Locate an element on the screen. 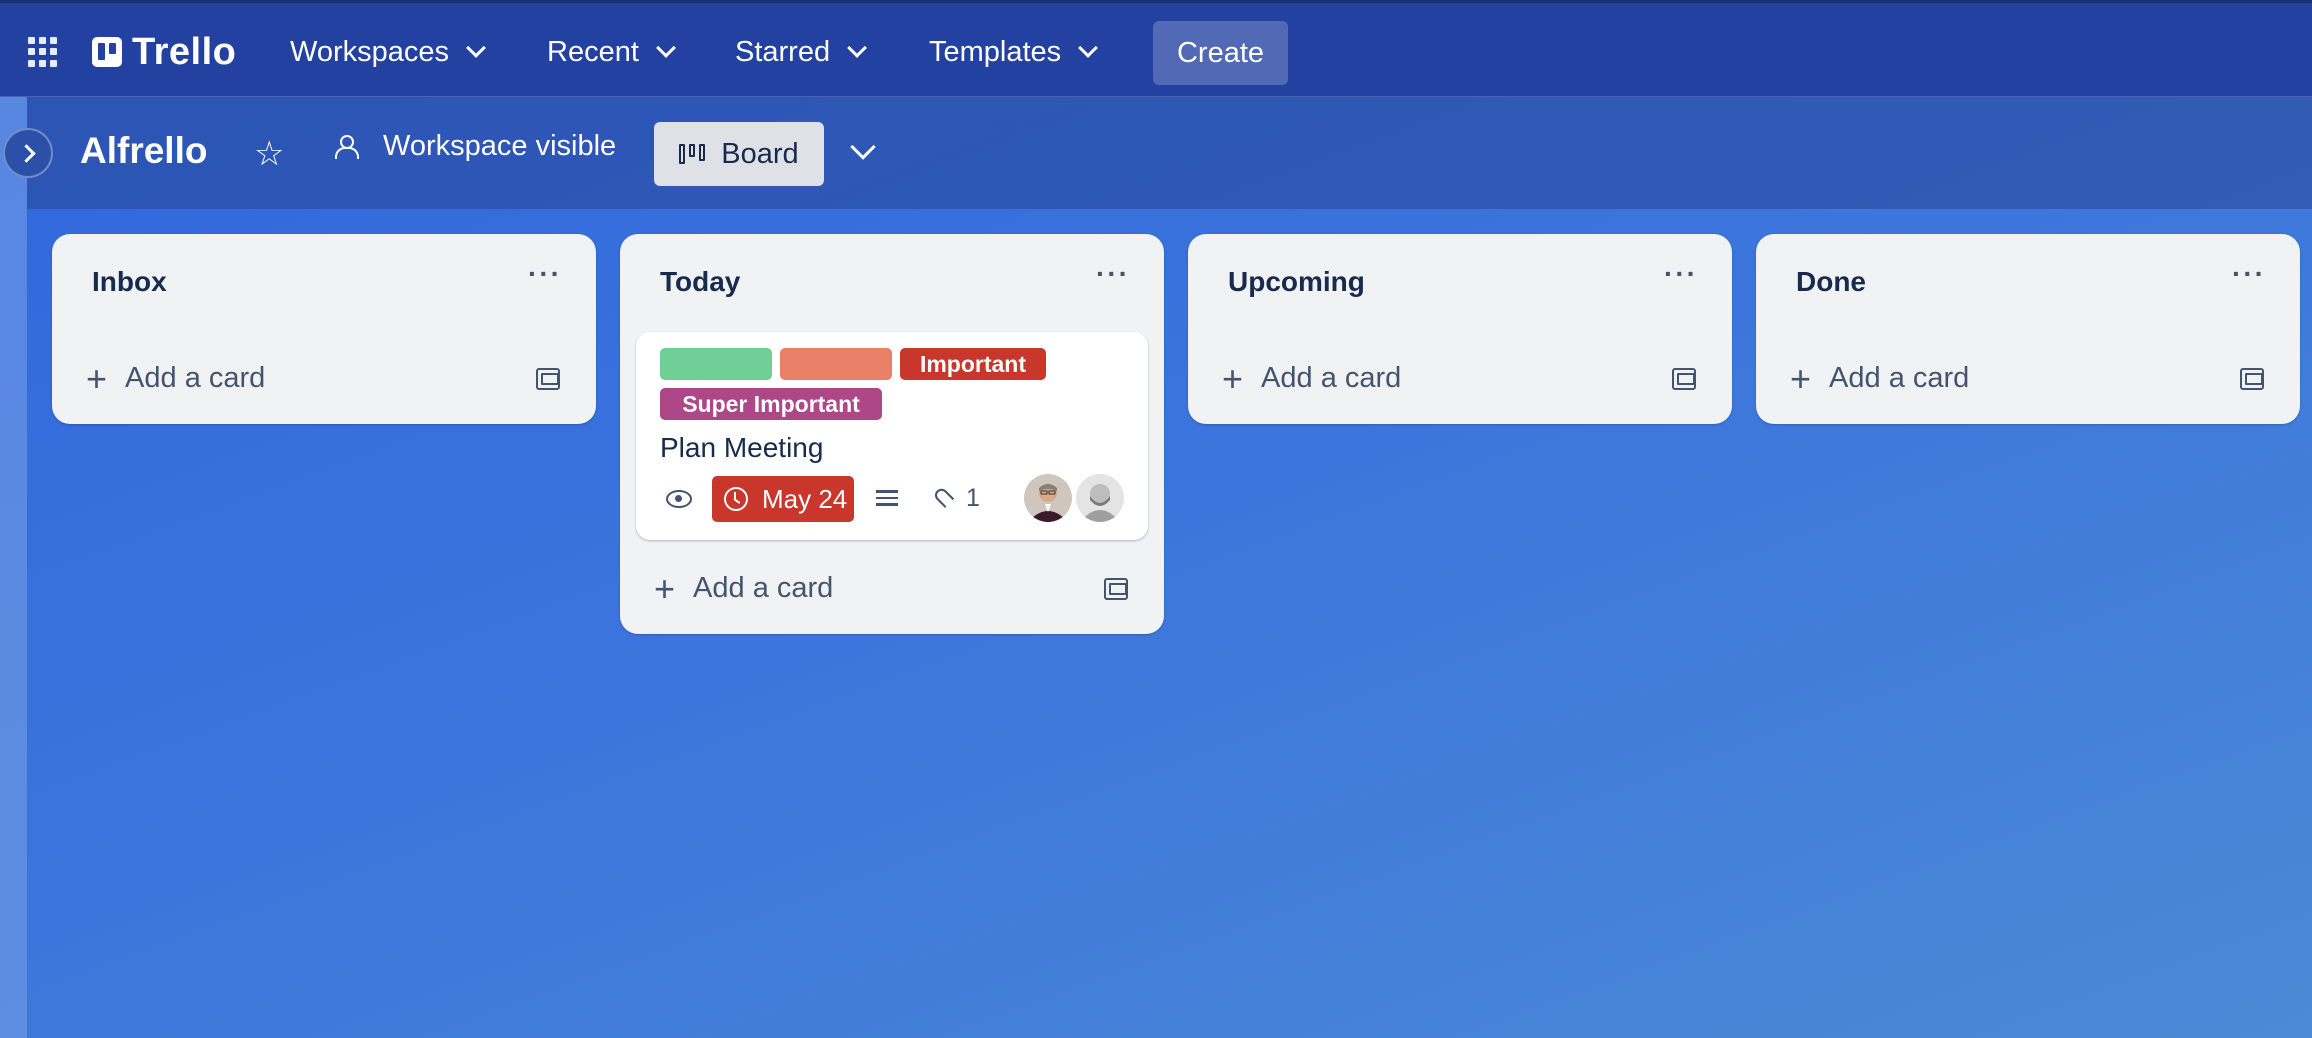 This screenshot has width=2312, height=1038. clock-icon is located at coordinates (736, 499).